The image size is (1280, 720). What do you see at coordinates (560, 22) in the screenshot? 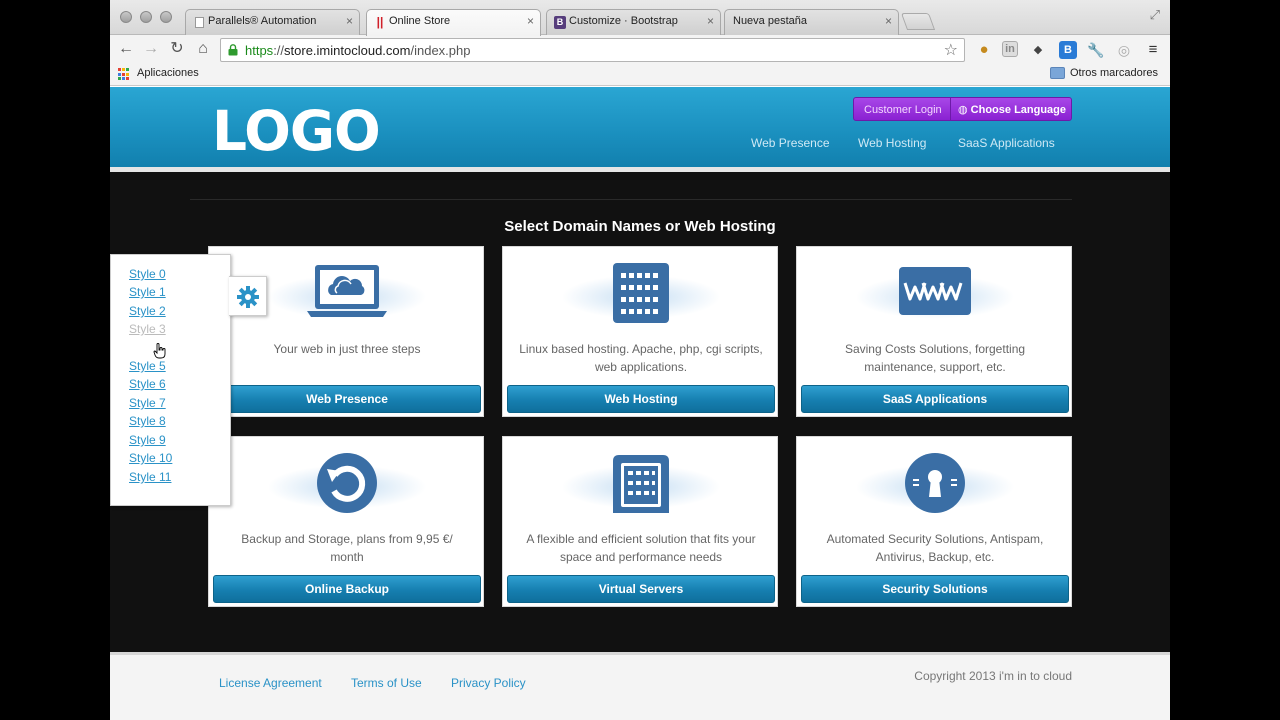
I see `bootstrap-icon: B` at bounding box center [560, 22].